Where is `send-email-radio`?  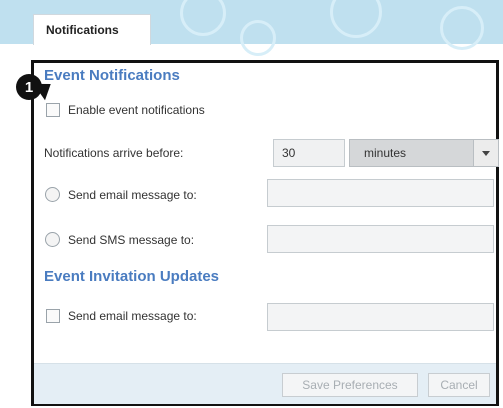
send-email-radio is located at coordinates (52, 194).